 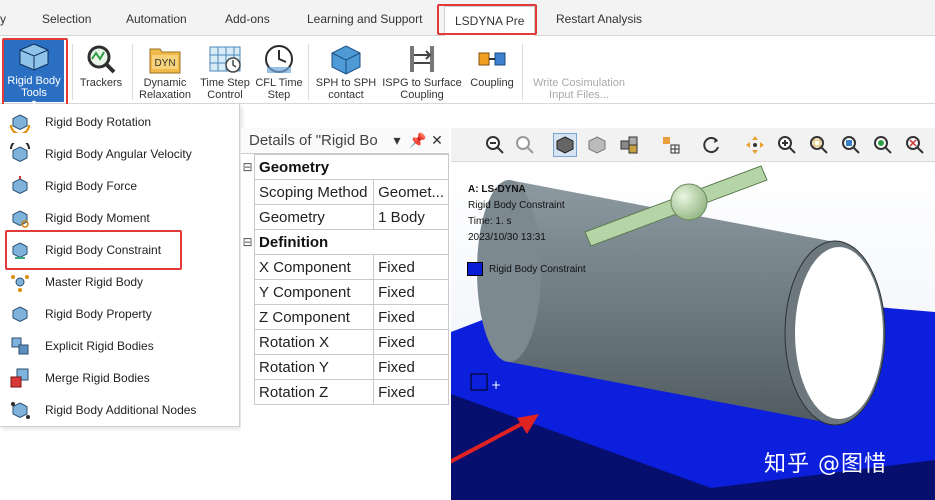 I want to click on dynamic-relaxation-button: DYN Dynamic Relaxation, so click(x=165, y=71).